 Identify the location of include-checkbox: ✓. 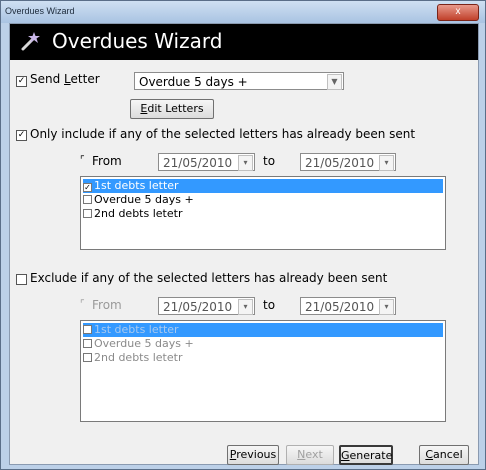
(21, 135).